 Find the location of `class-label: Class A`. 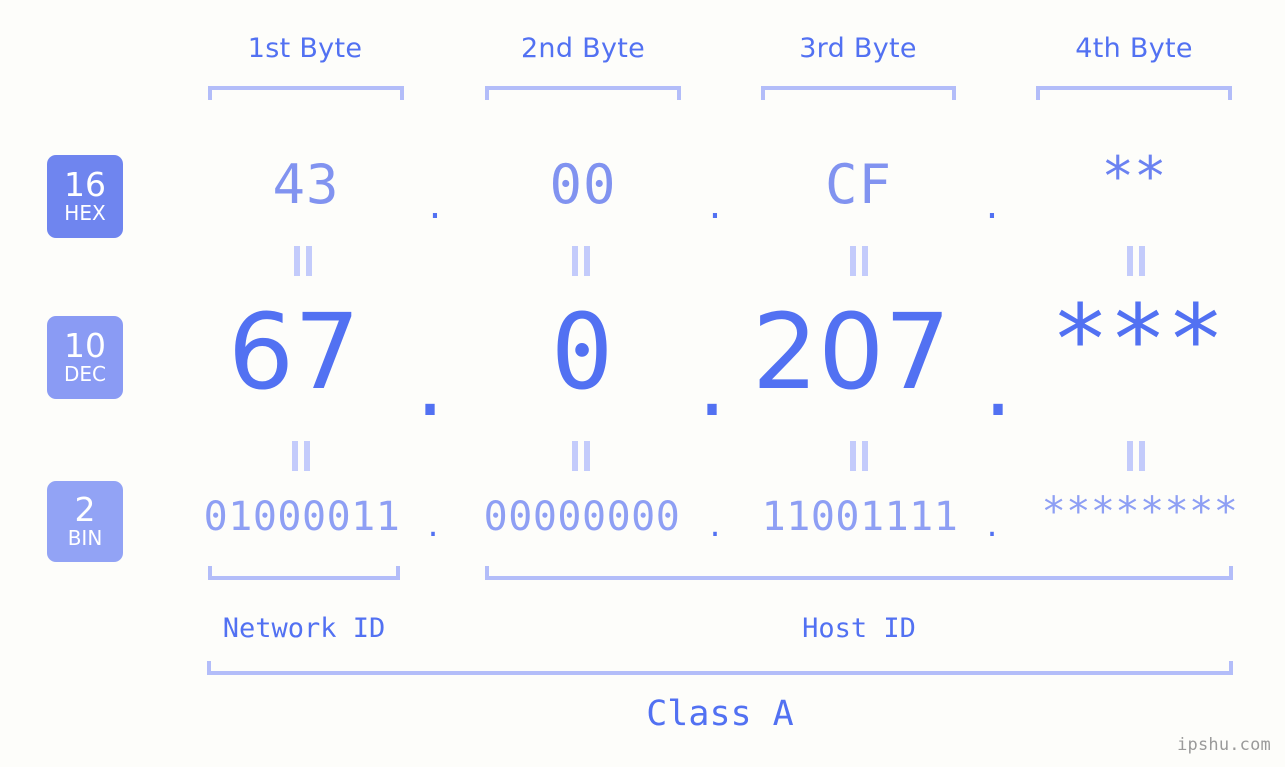

class-label: Class A is located at coordinates (720, 714).